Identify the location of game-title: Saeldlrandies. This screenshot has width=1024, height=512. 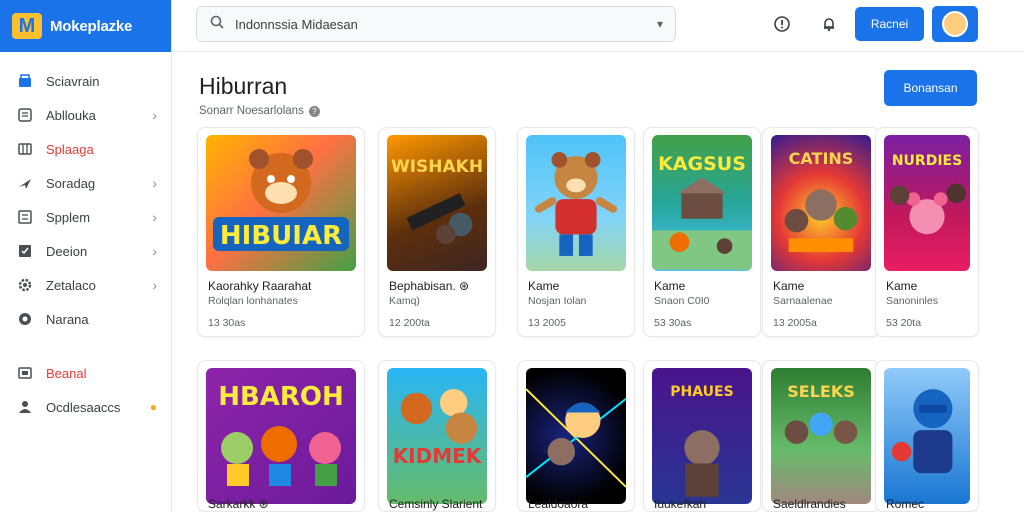
(809, 504).